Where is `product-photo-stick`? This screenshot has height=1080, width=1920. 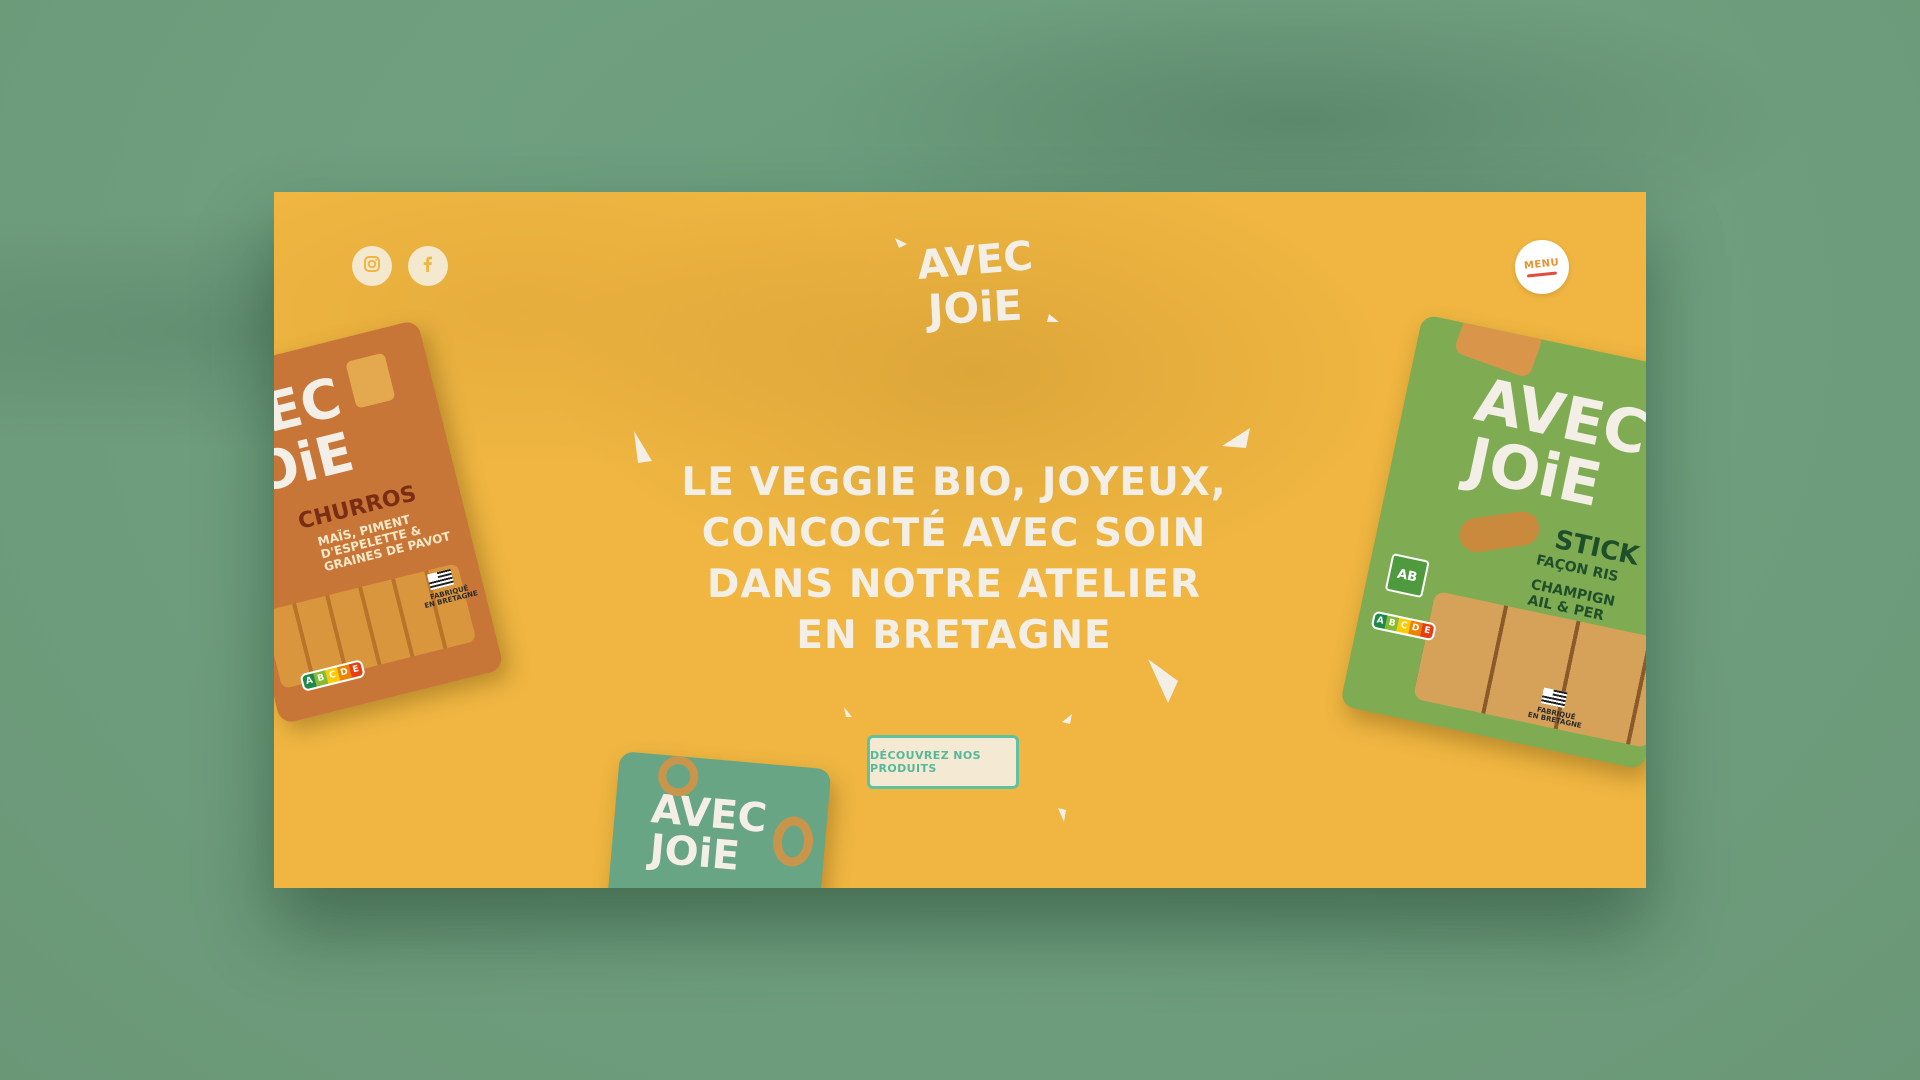
product-photo-stick is located at coordinates (1499, 532).